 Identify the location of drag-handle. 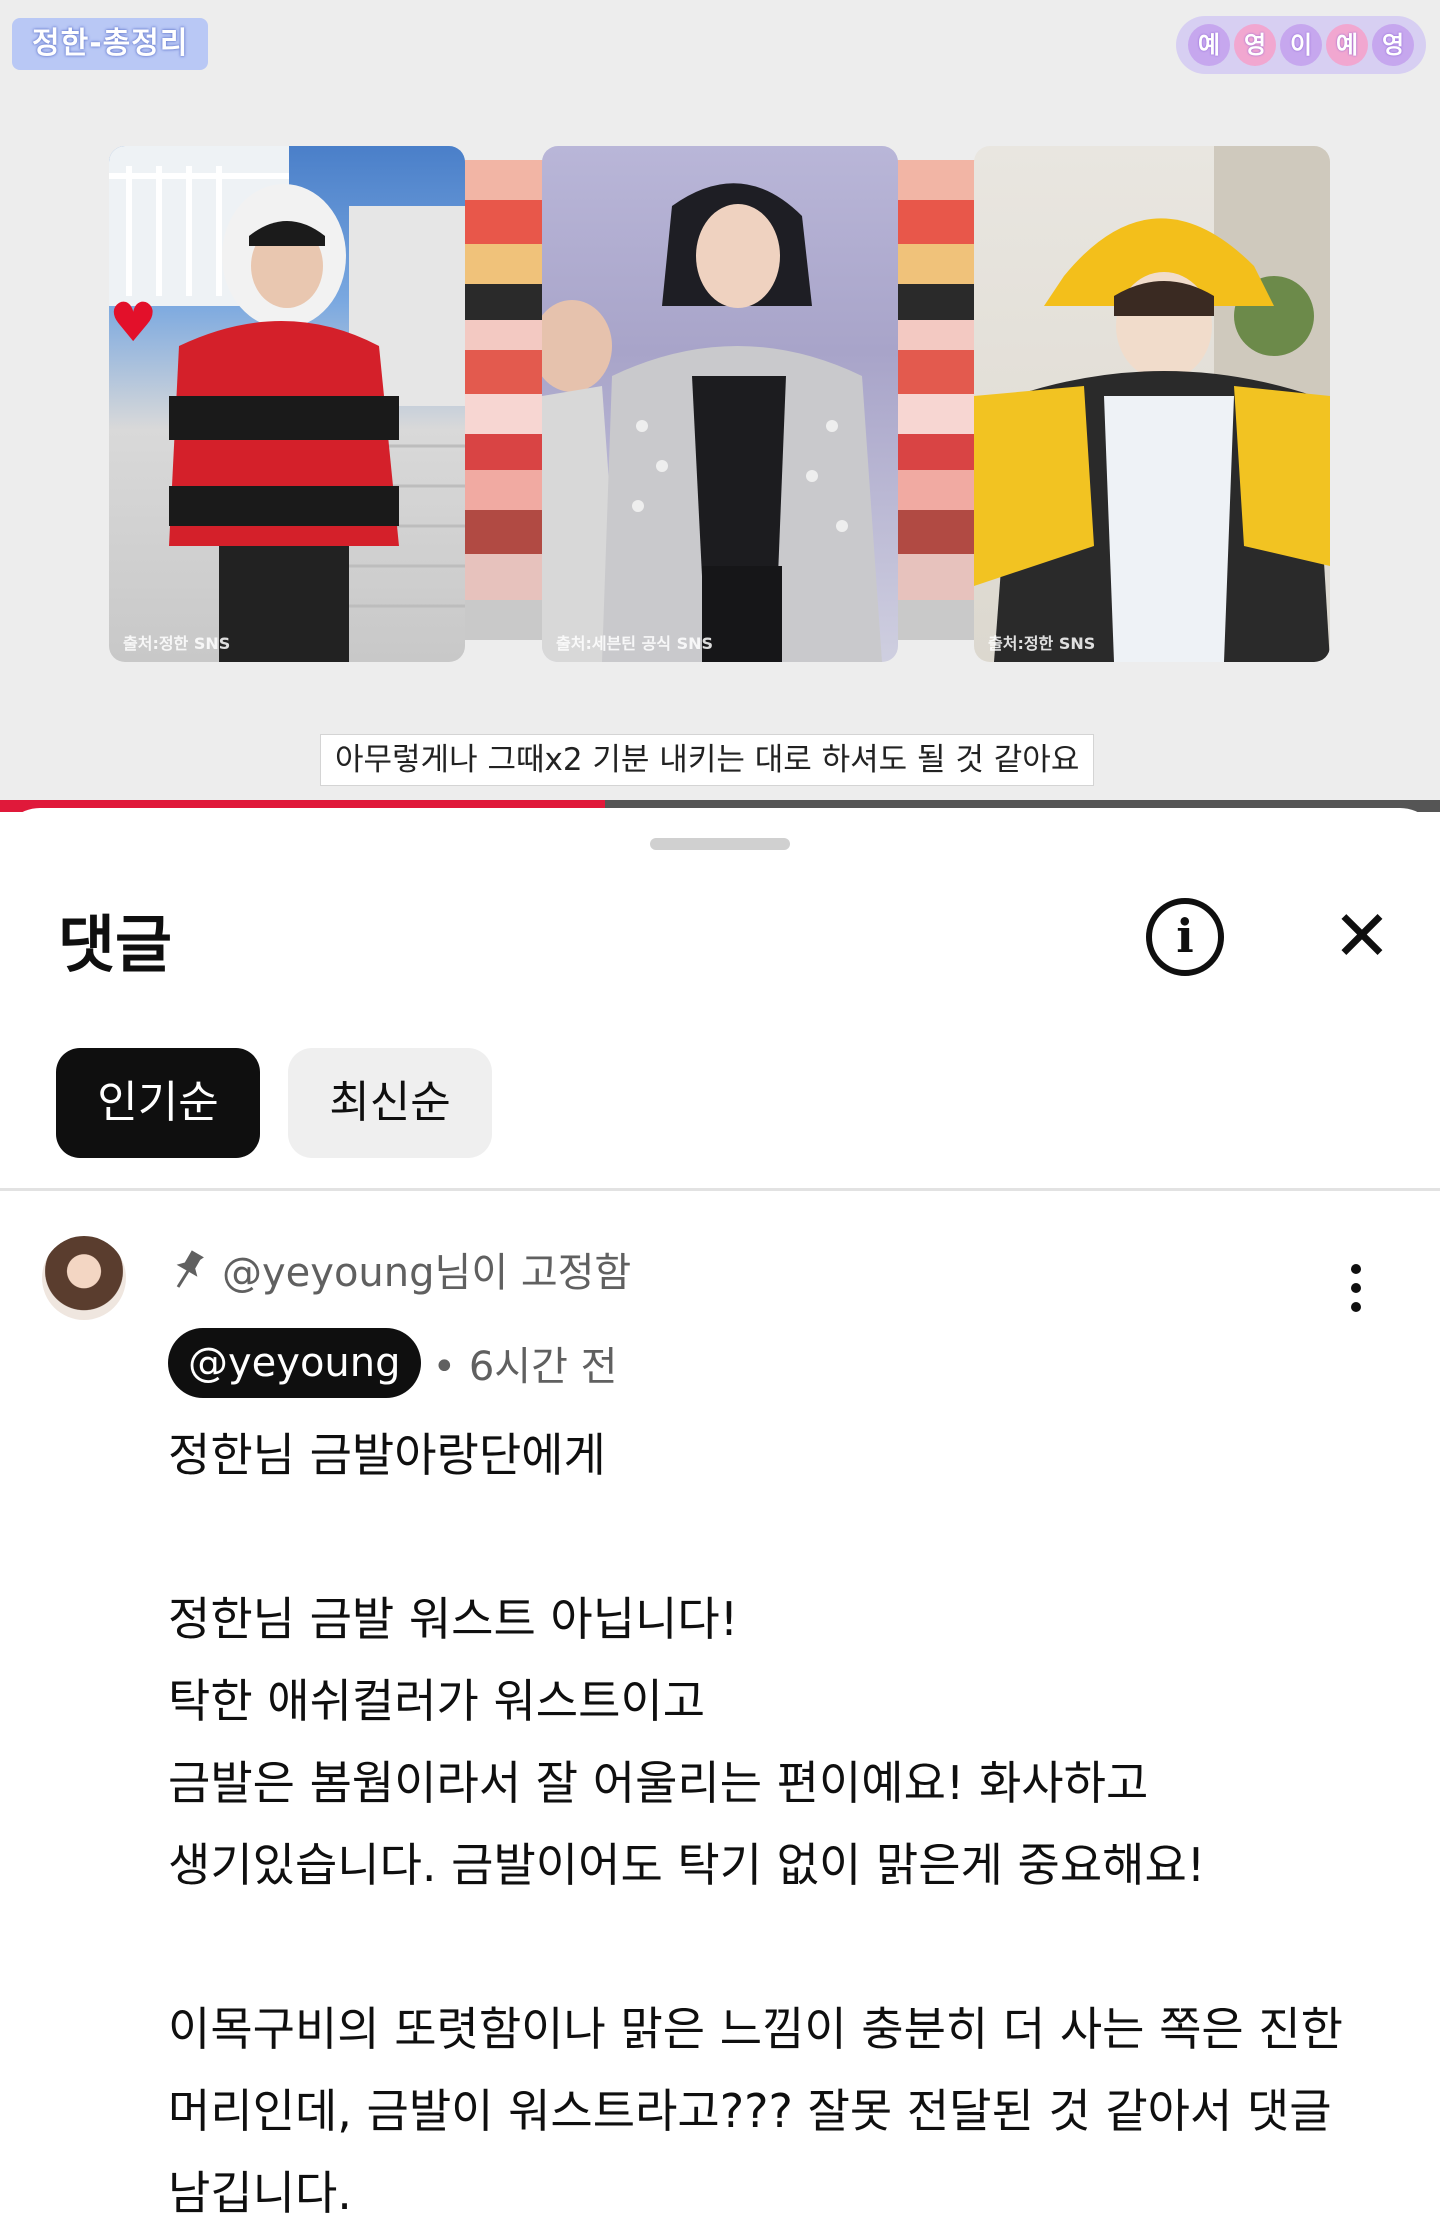
(720, 844).